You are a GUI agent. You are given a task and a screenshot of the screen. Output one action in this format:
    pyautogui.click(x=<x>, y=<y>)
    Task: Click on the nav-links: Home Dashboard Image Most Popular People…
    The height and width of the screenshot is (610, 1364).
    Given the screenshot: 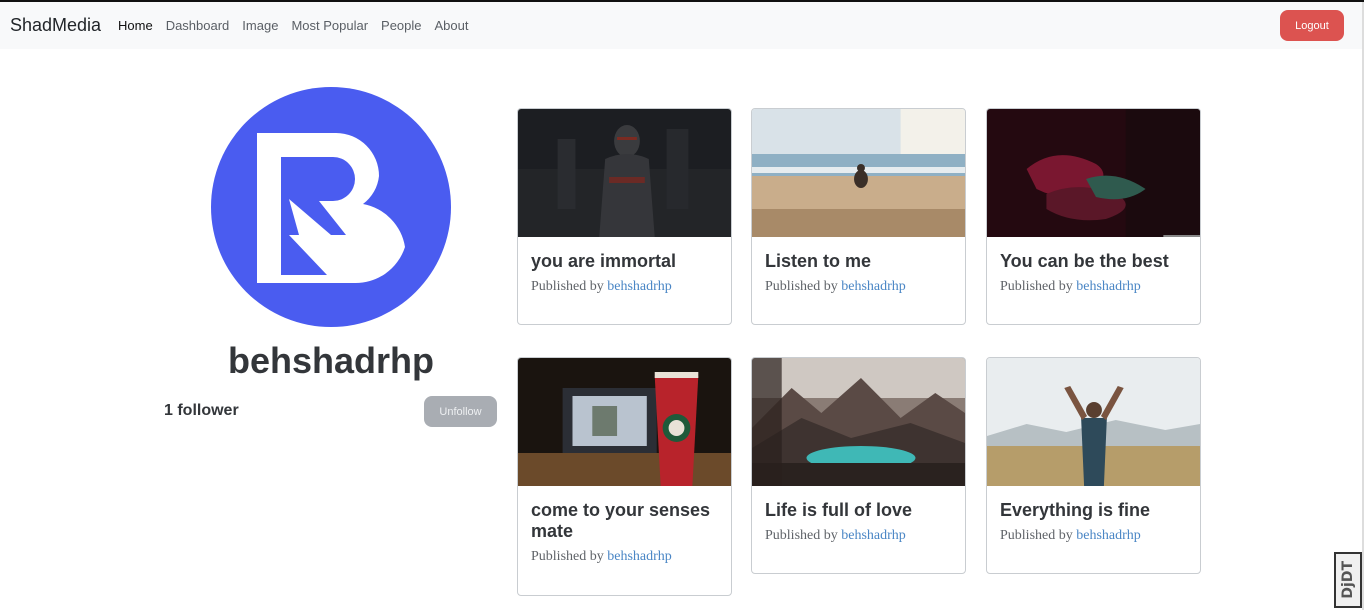 What is the action you would take?
    pyautogui.click(x=300, y=25)
    